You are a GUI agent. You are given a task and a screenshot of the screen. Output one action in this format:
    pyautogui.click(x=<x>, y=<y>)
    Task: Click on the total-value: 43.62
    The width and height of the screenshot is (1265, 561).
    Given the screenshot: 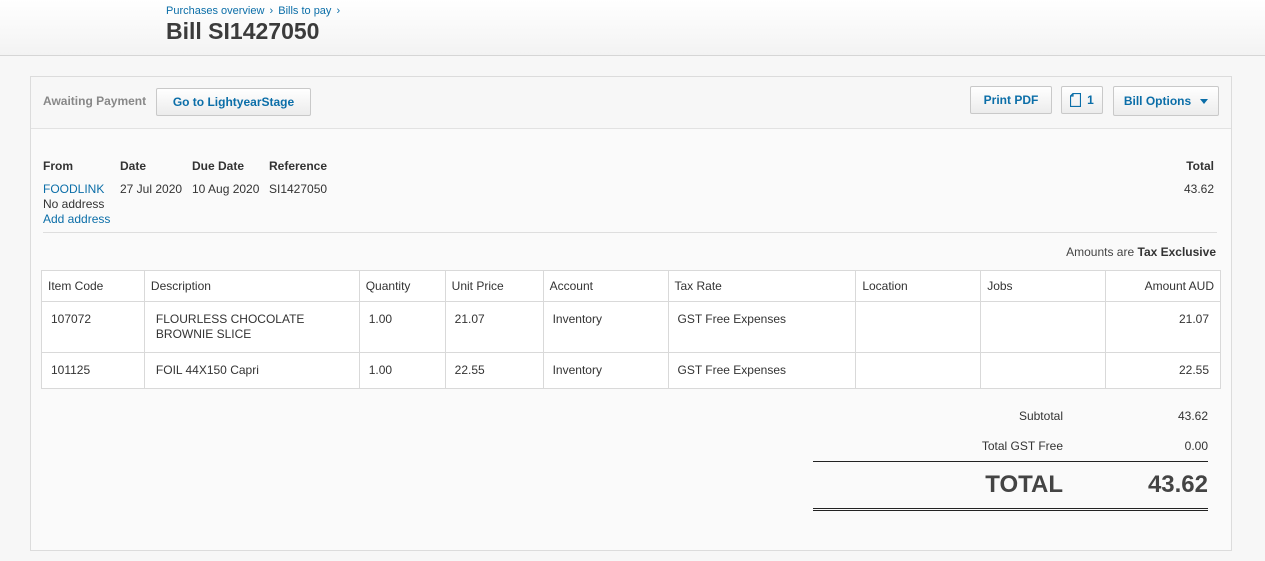 What is the action you would take?
    pyautogui.click(x=1198, y=189)
    